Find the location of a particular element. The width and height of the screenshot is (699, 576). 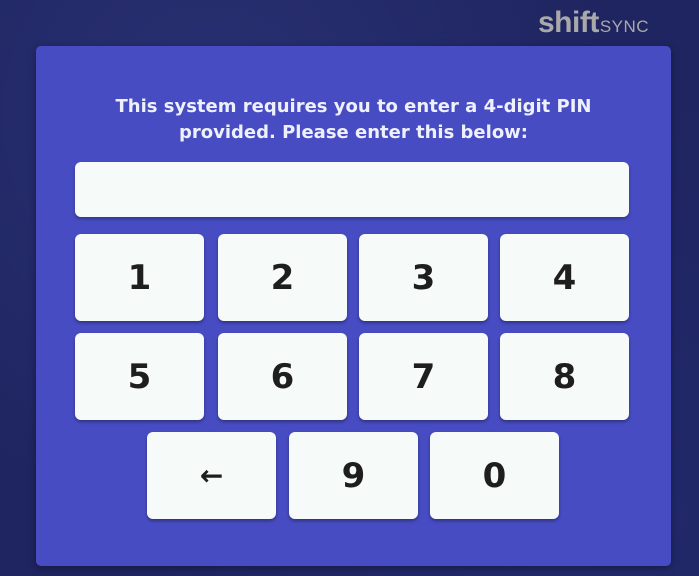

key-5-label: 5 is located at coordinates (139, 376).